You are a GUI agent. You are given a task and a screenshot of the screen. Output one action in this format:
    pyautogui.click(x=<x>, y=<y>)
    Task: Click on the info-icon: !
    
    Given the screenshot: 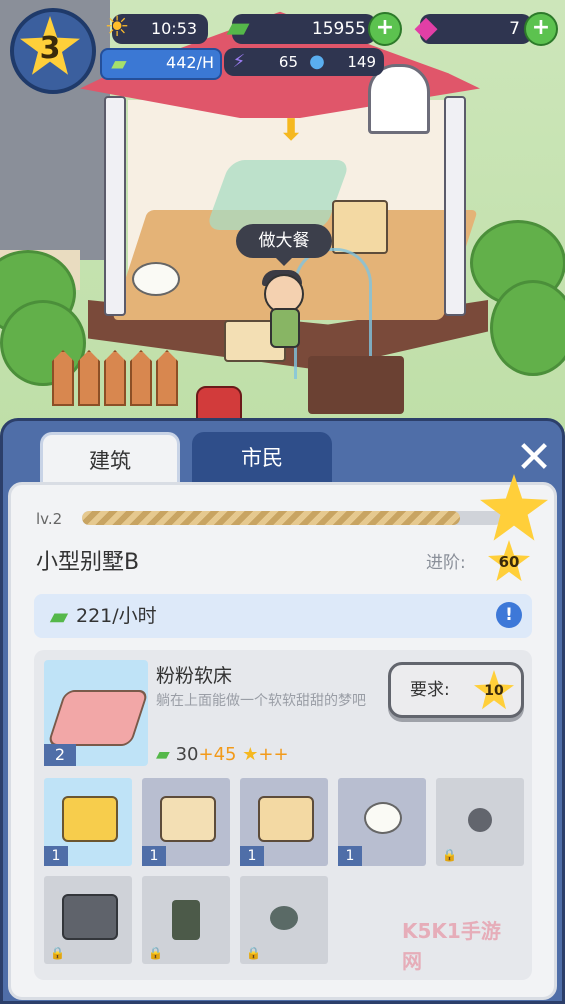 What is the action you would take?
    pyautogui.click(x=509, y=615)
    